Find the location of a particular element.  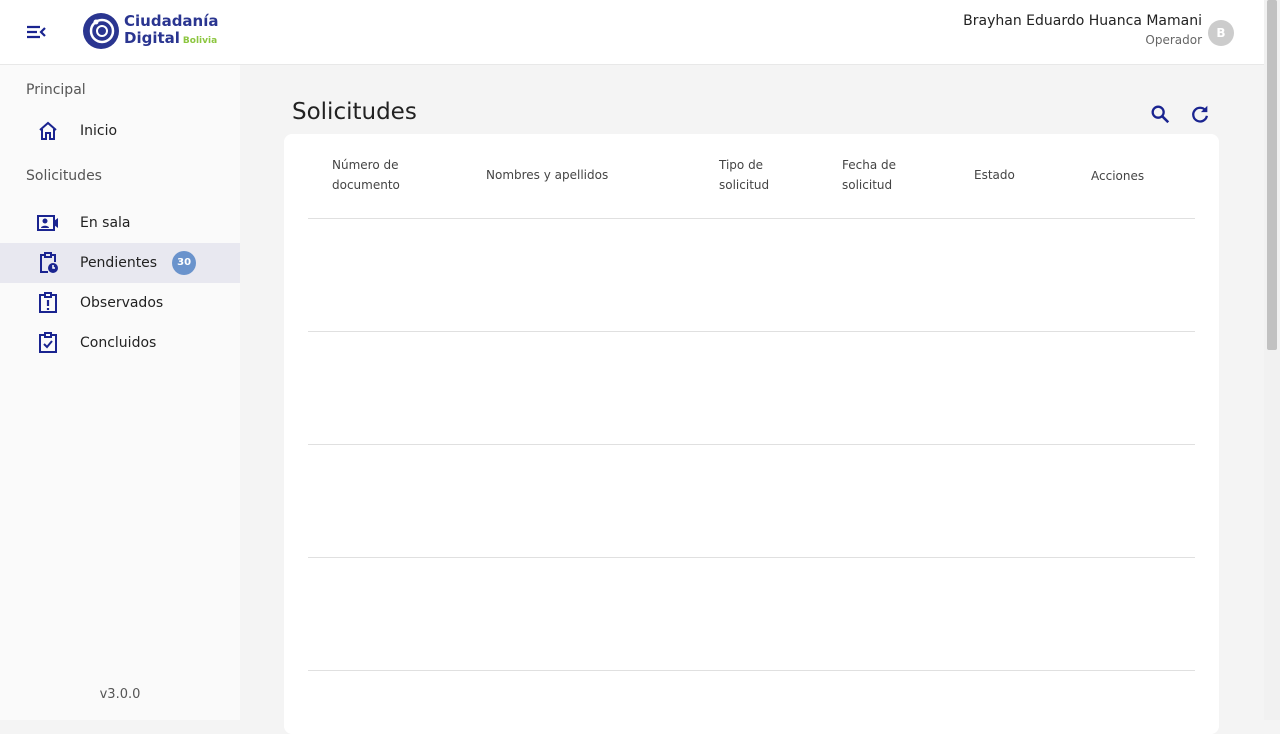

user-info: Brayhan Eduardo Huanca Mamani Operador is located at coordinates (1082, 30).